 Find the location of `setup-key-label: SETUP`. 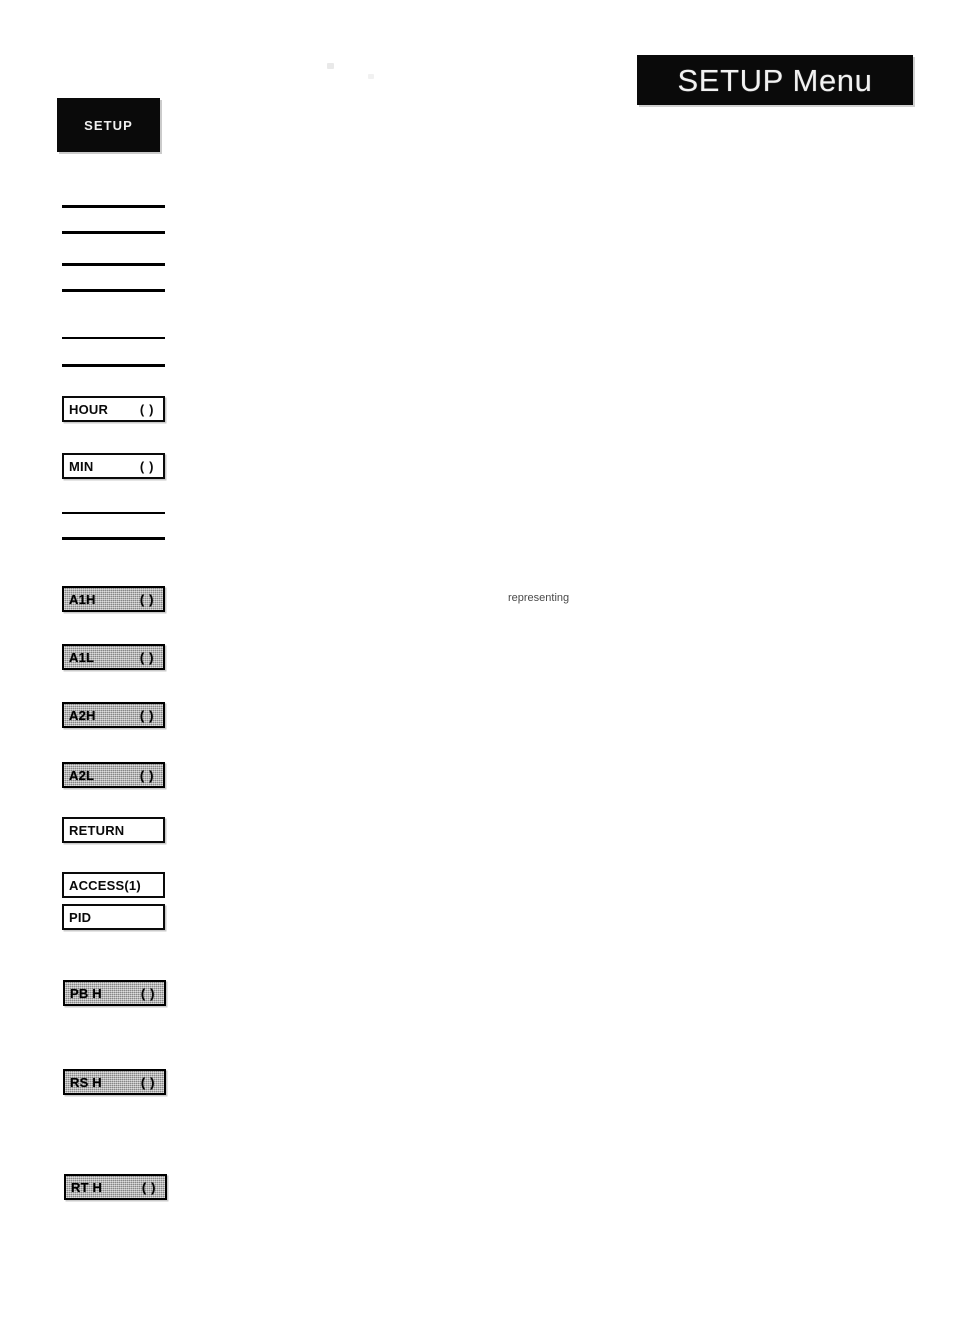

setup-key-label: SETUP is located at coordinates (108, 125).